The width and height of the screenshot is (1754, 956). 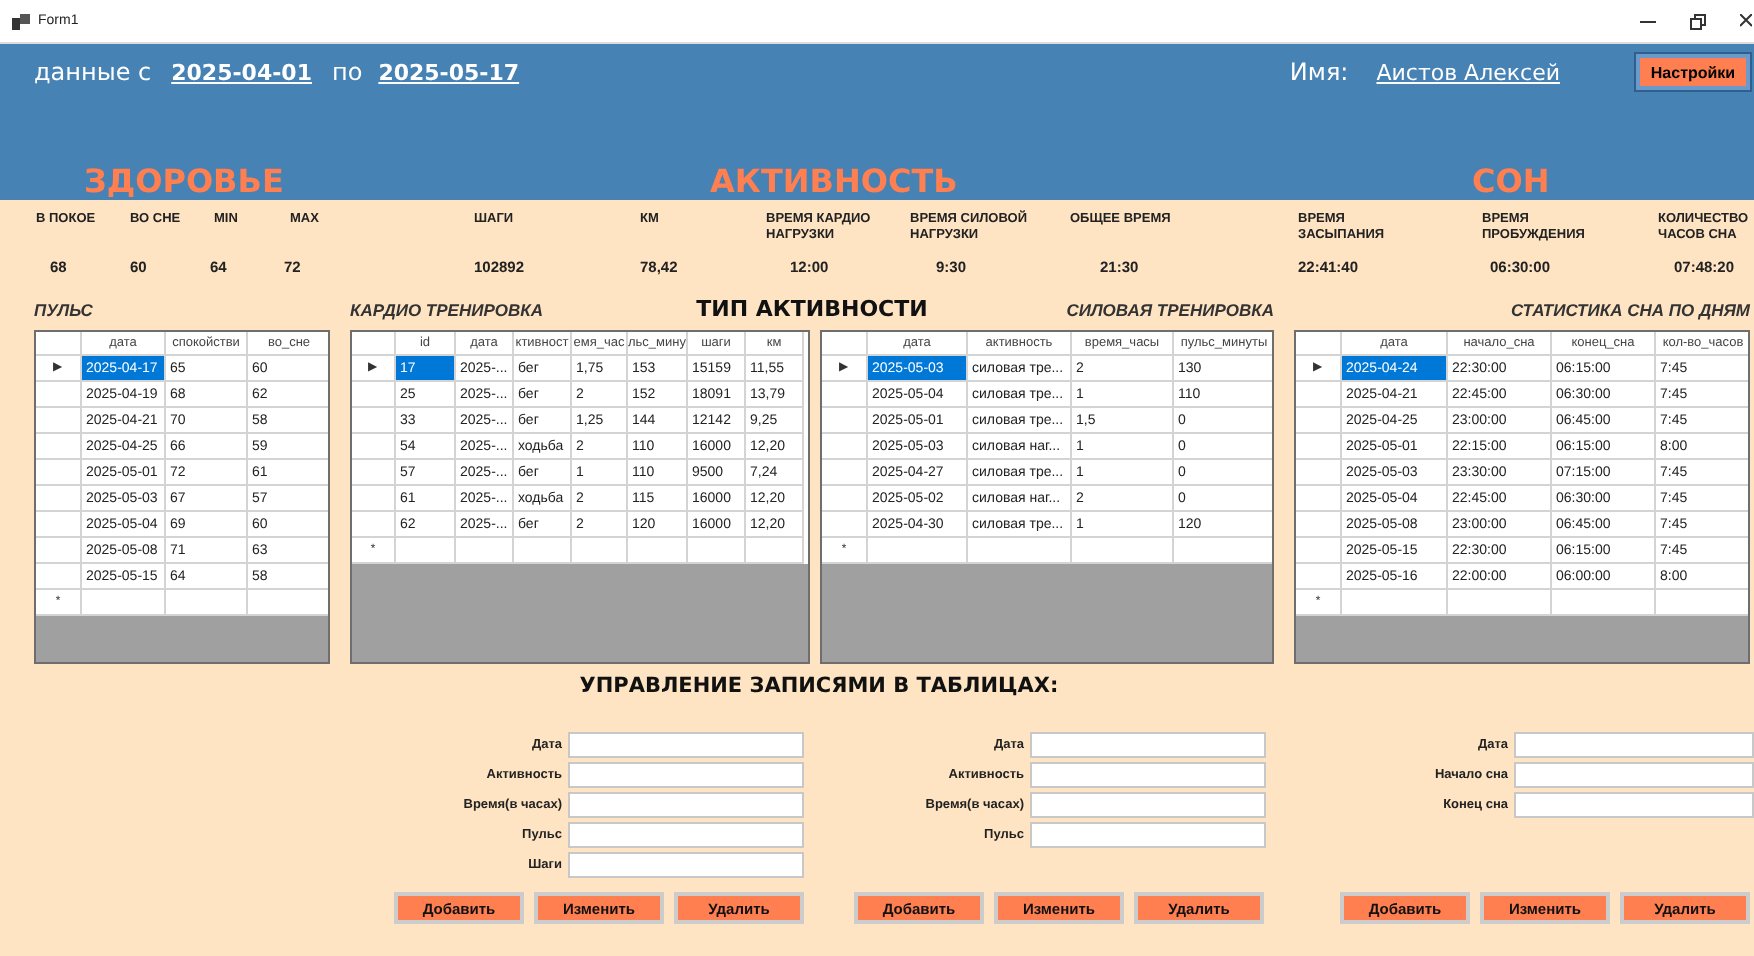 What do you see at coordinates (835, 181) in the screenshot?
I see `section-heading: АКТИВНОСТЬ` at bounding box center [835, 181].